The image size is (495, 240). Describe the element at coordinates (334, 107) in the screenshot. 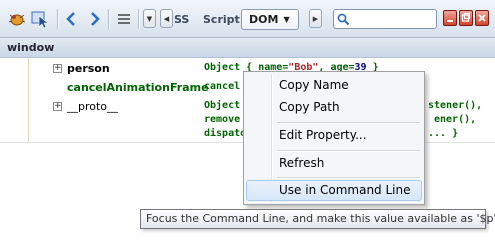

I see `menu-item-copy-path: Copy Path` at that location.